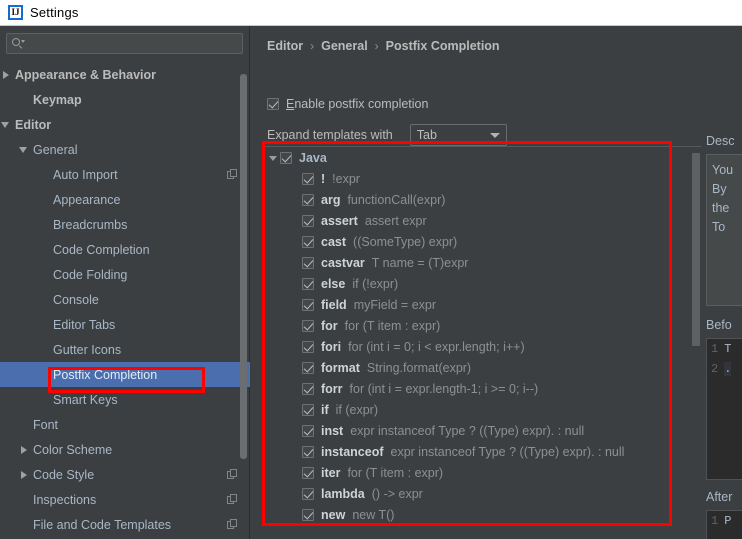 This screenshot has width=742, height=539. What do you see at coordinates (131, 43) in the screenshot?
I see `search-input` at bounding box center [131, 43].